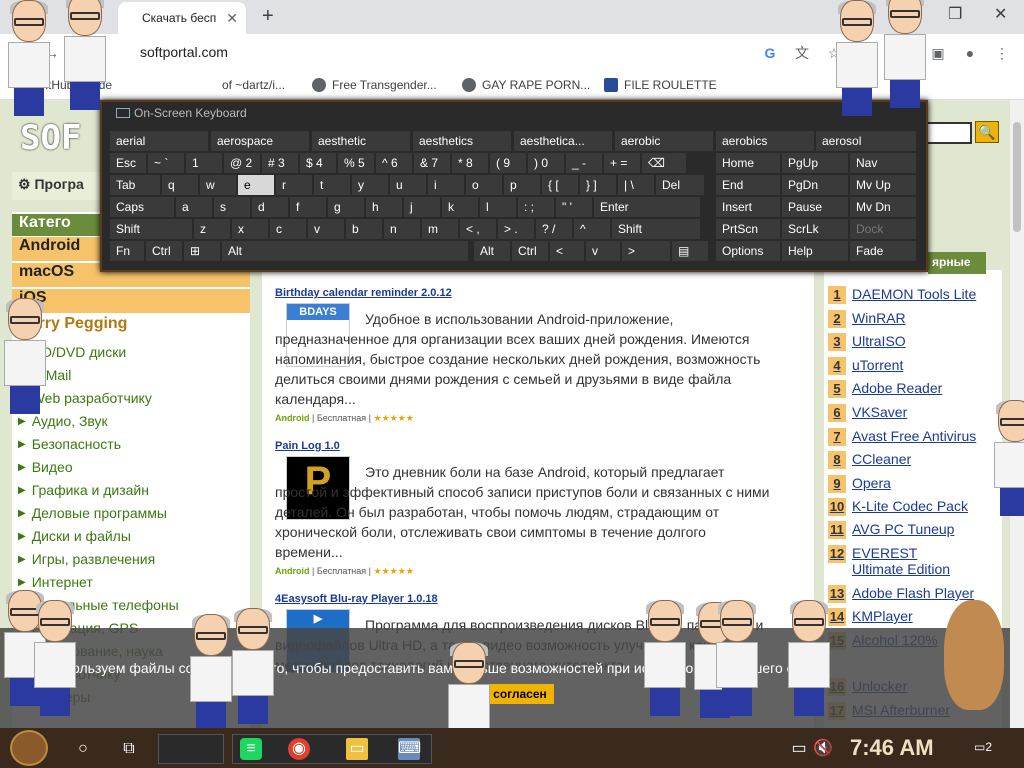 The image size is (1024, 768). I want to click on profile-icon: ●, so click(970, 53).